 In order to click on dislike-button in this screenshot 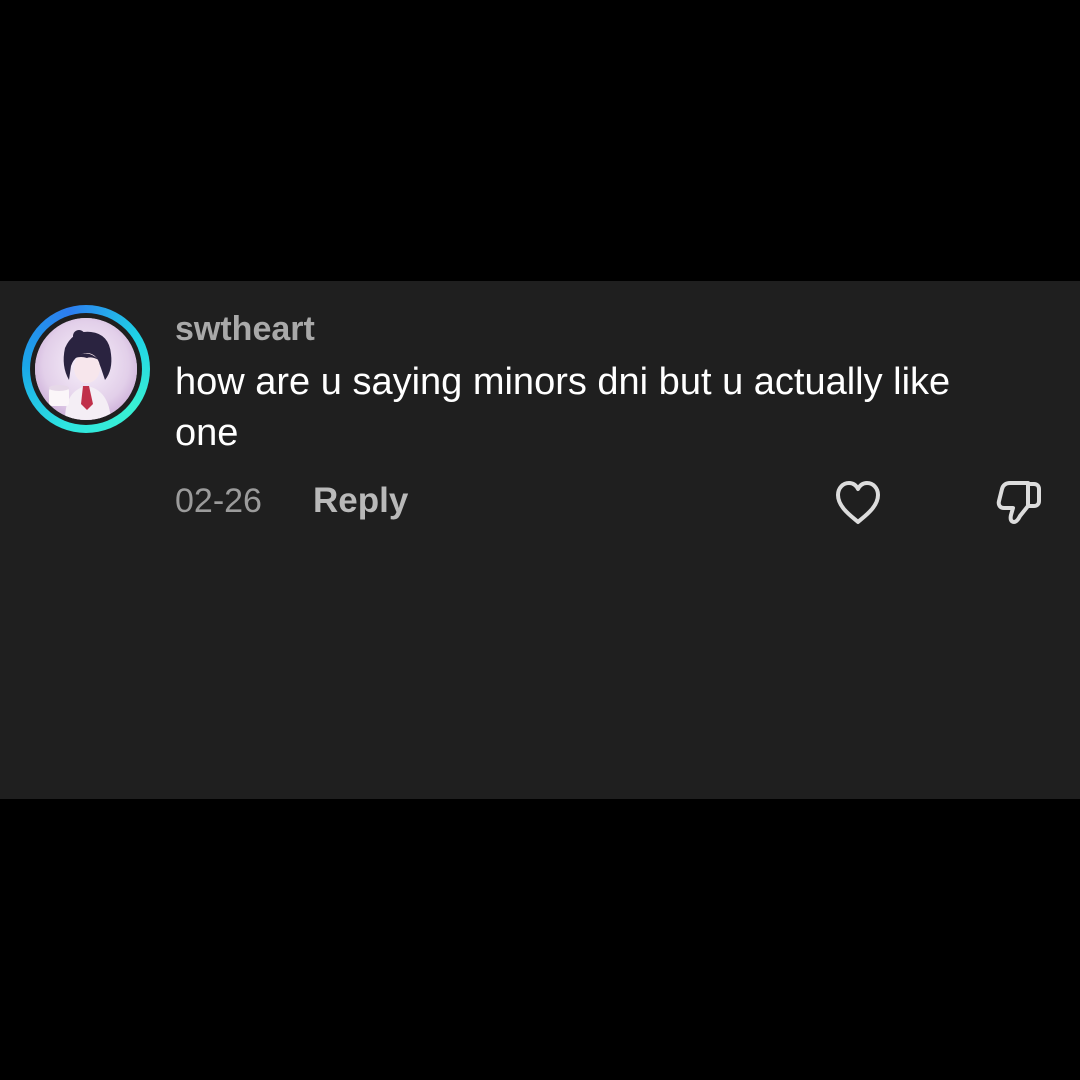, I will do `click(1019, 503)`.